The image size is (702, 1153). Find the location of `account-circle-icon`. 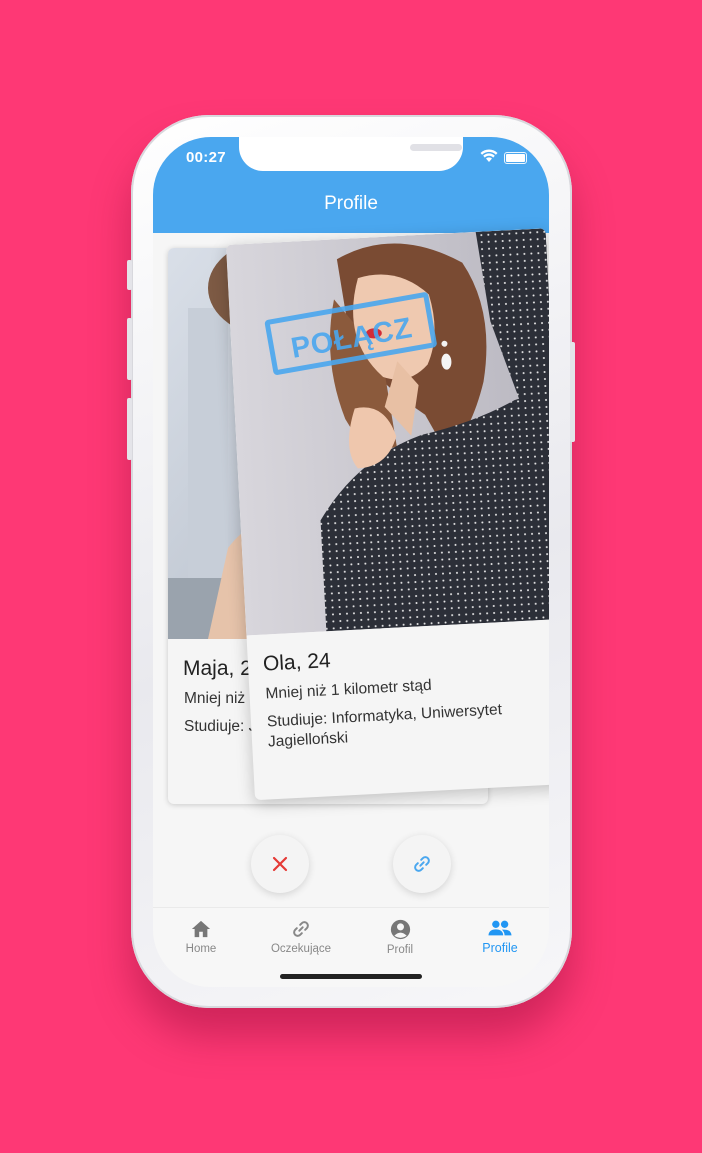

account-circle-icon is located at coordinates (400, 929).